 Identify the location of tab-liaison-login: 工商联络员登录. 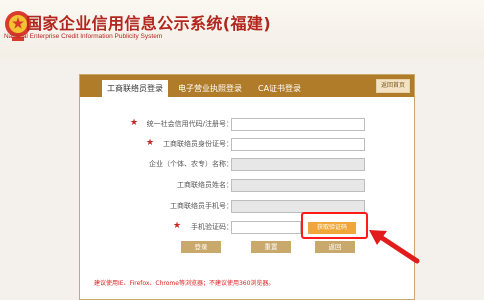
(135, 88).